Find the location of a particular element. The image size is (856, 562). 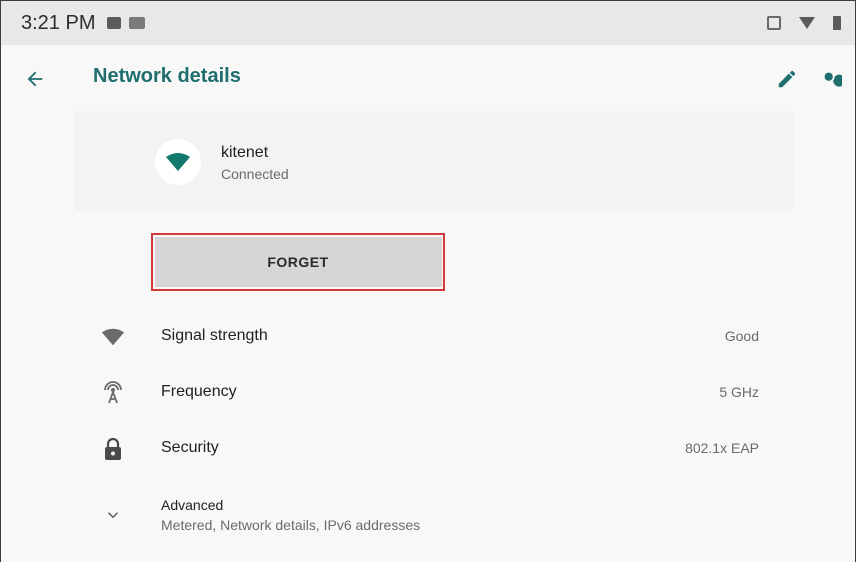

lock-icon is located at coordinates (113, 449).